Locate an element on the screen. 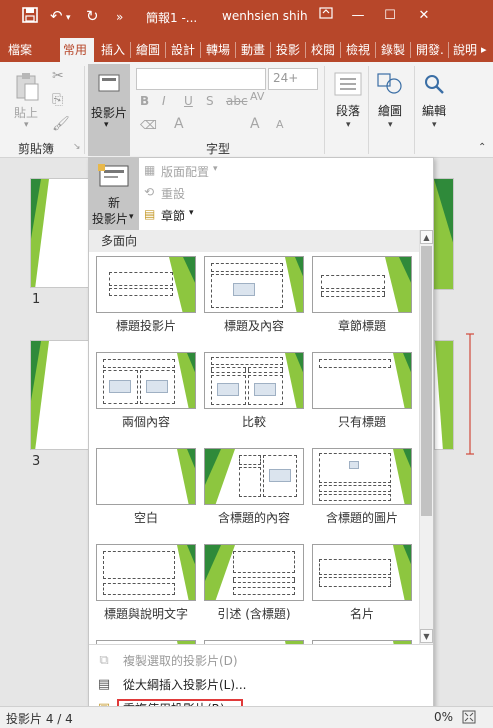  save-icon is located at coordinates (30, 17).